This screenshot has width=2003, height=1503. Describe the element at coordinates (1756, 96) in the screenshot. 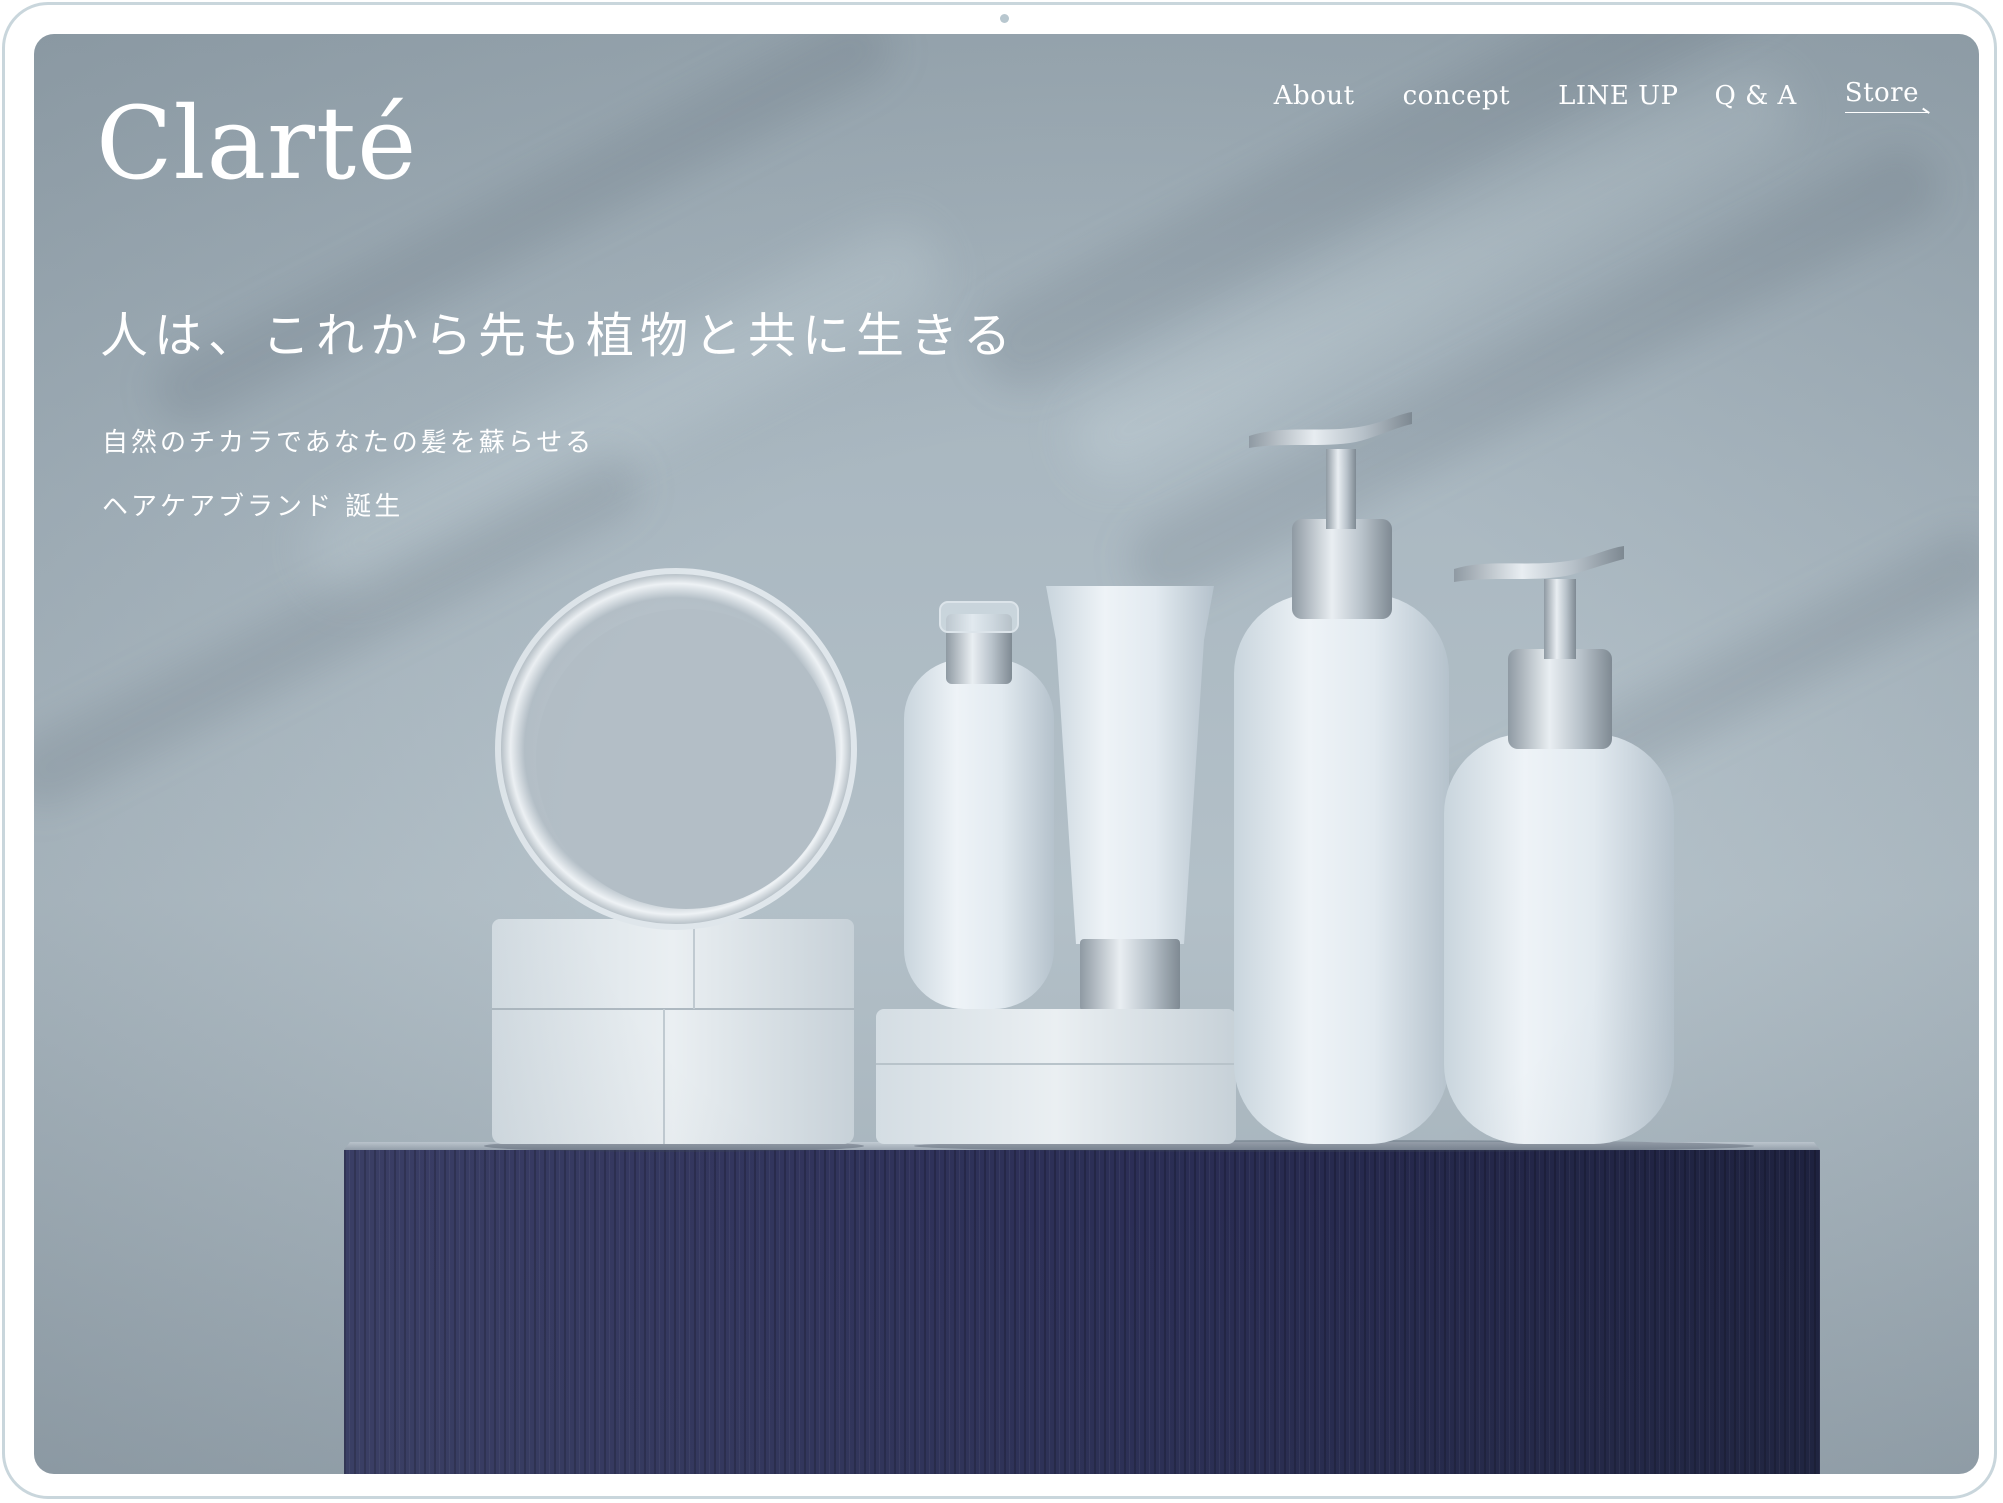

I see `nav-qa: Q & A` at that location.